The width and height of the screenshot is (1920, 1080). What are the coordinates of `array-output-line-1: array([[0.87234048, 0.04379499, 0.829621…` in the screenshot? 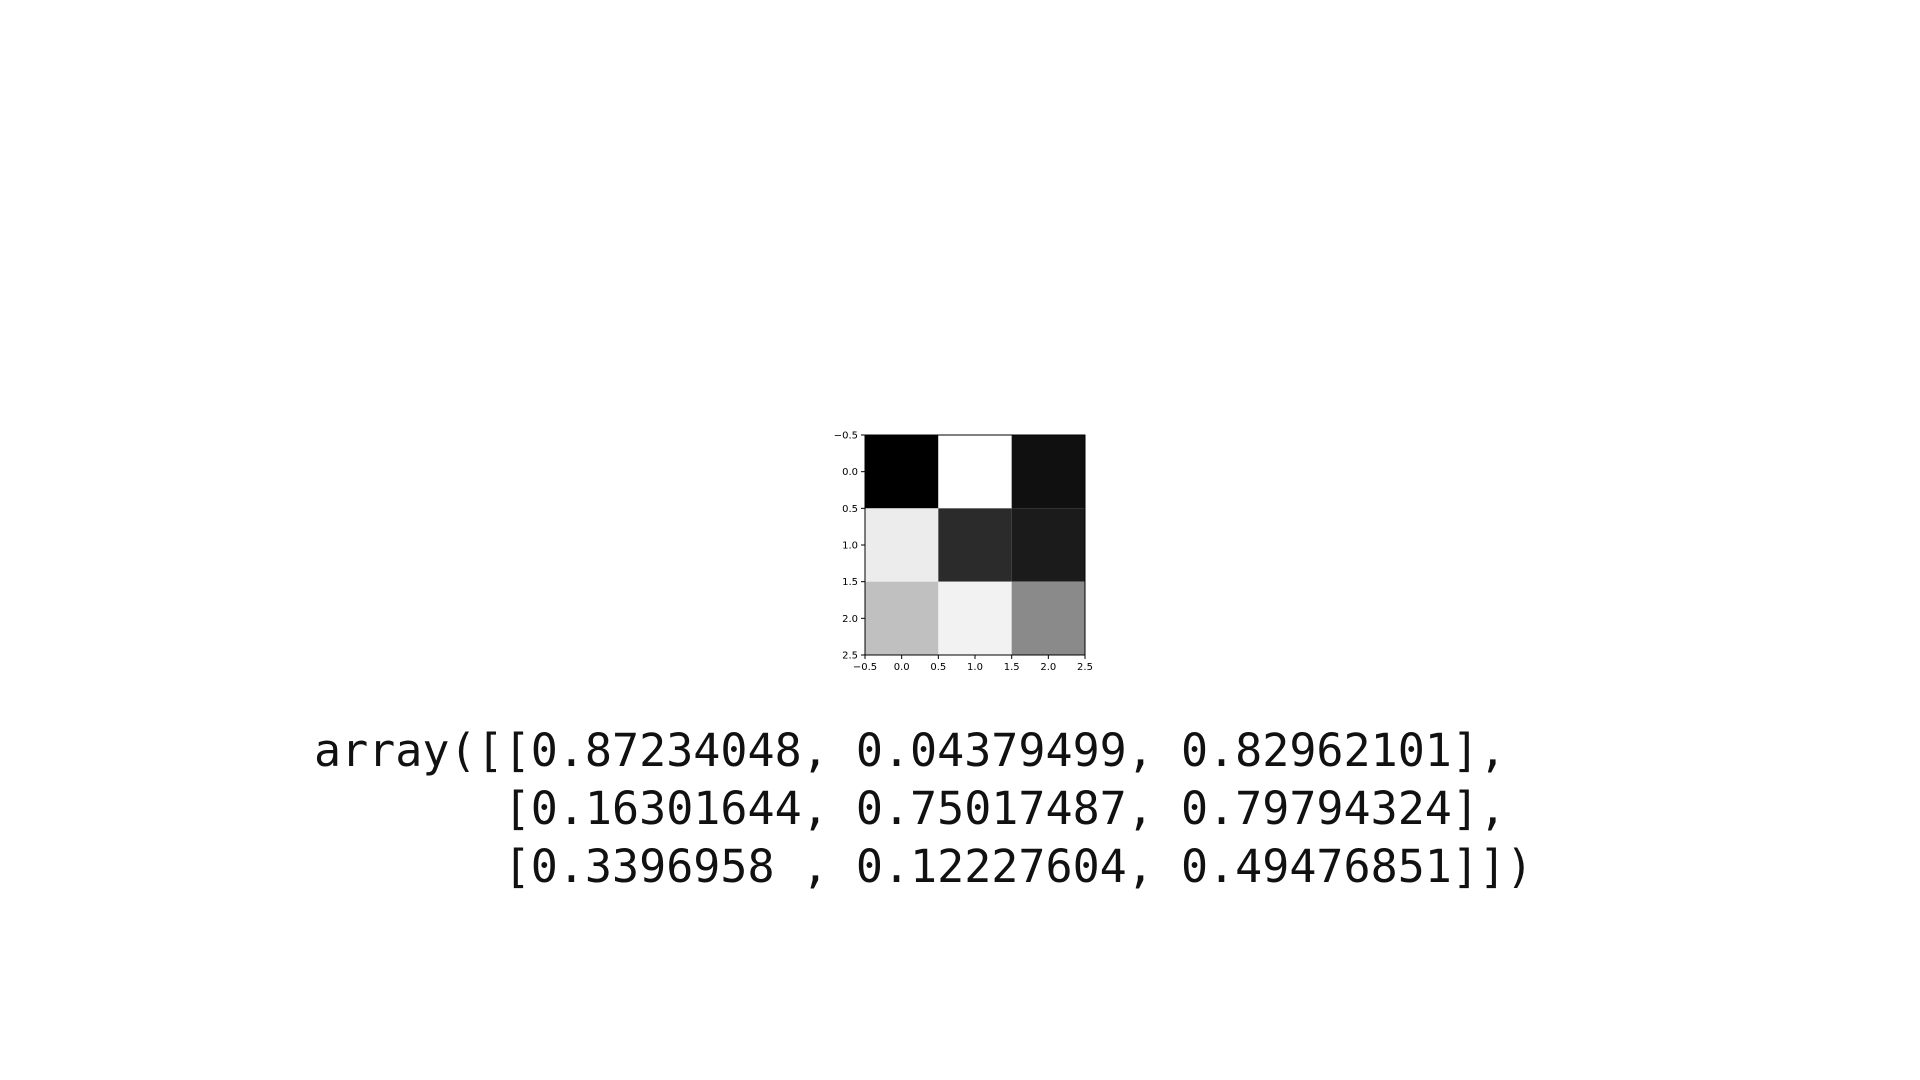 It's located at (910, 750).